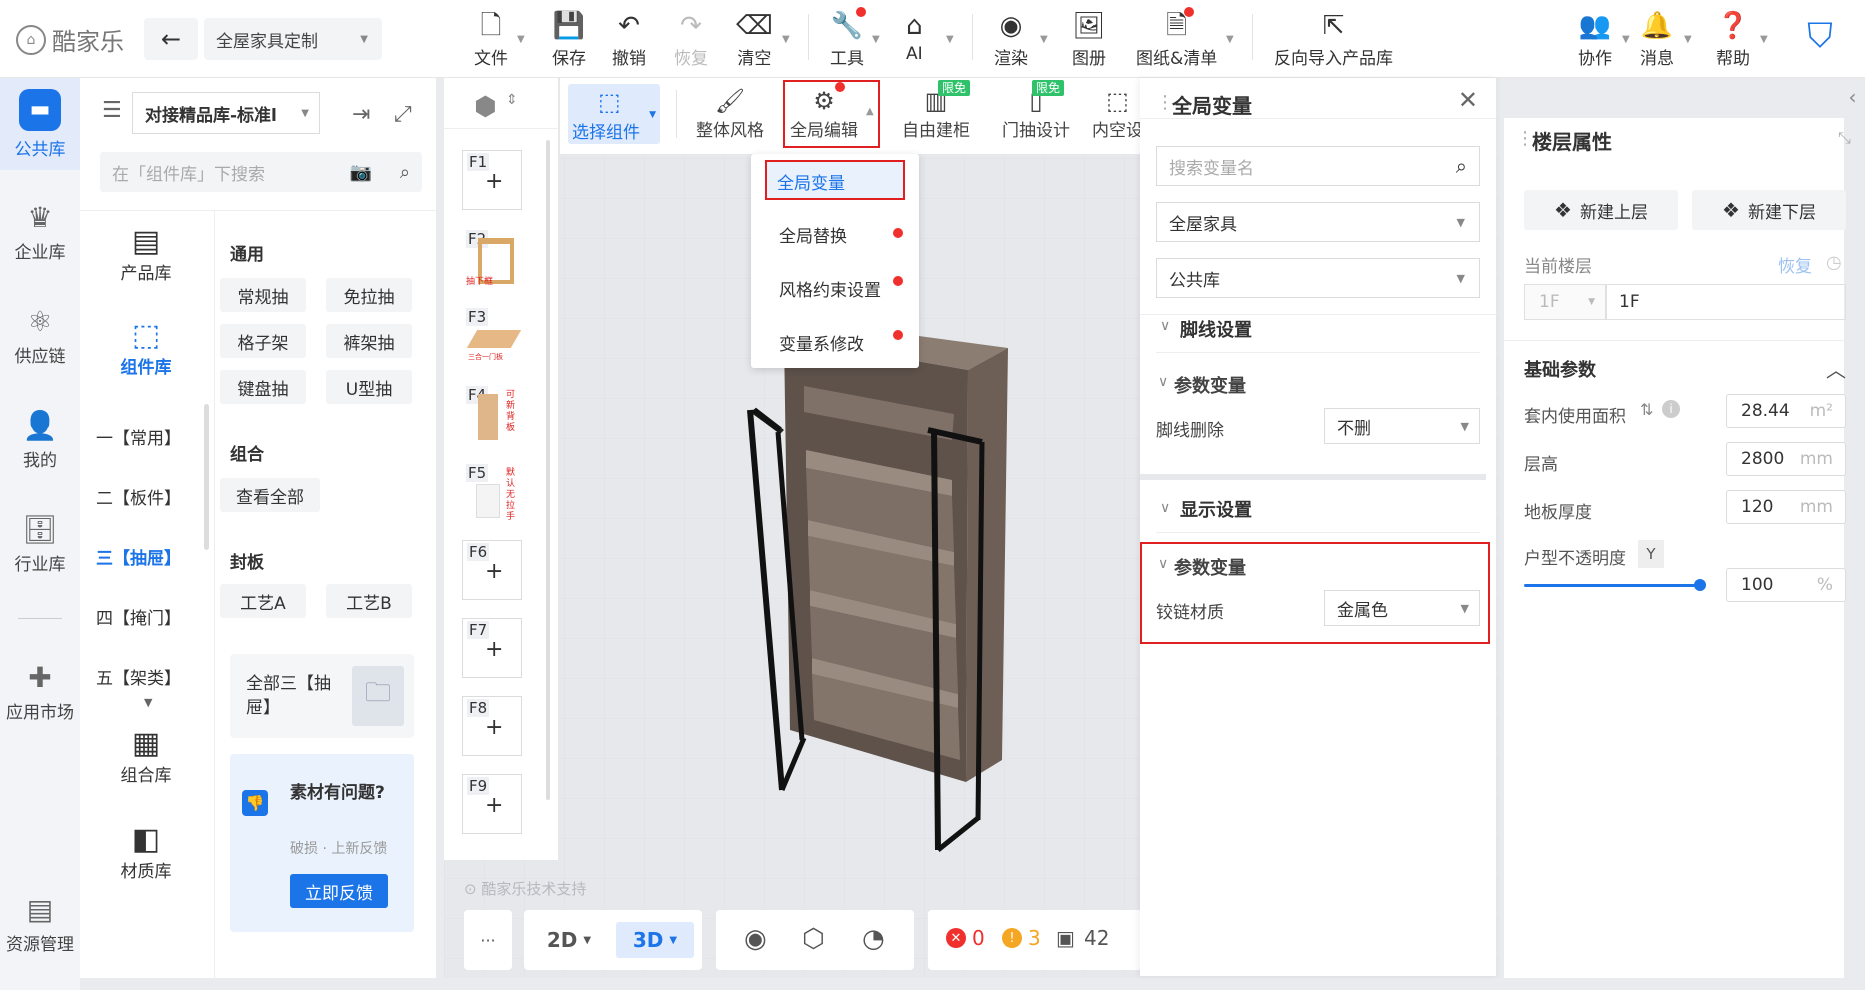 This screenshot has width=1865, height=990. What do you see at coordinates (138, 676) in the screenshot?
I see `category-item: 五【架类】` at bounding box center [138, 676].